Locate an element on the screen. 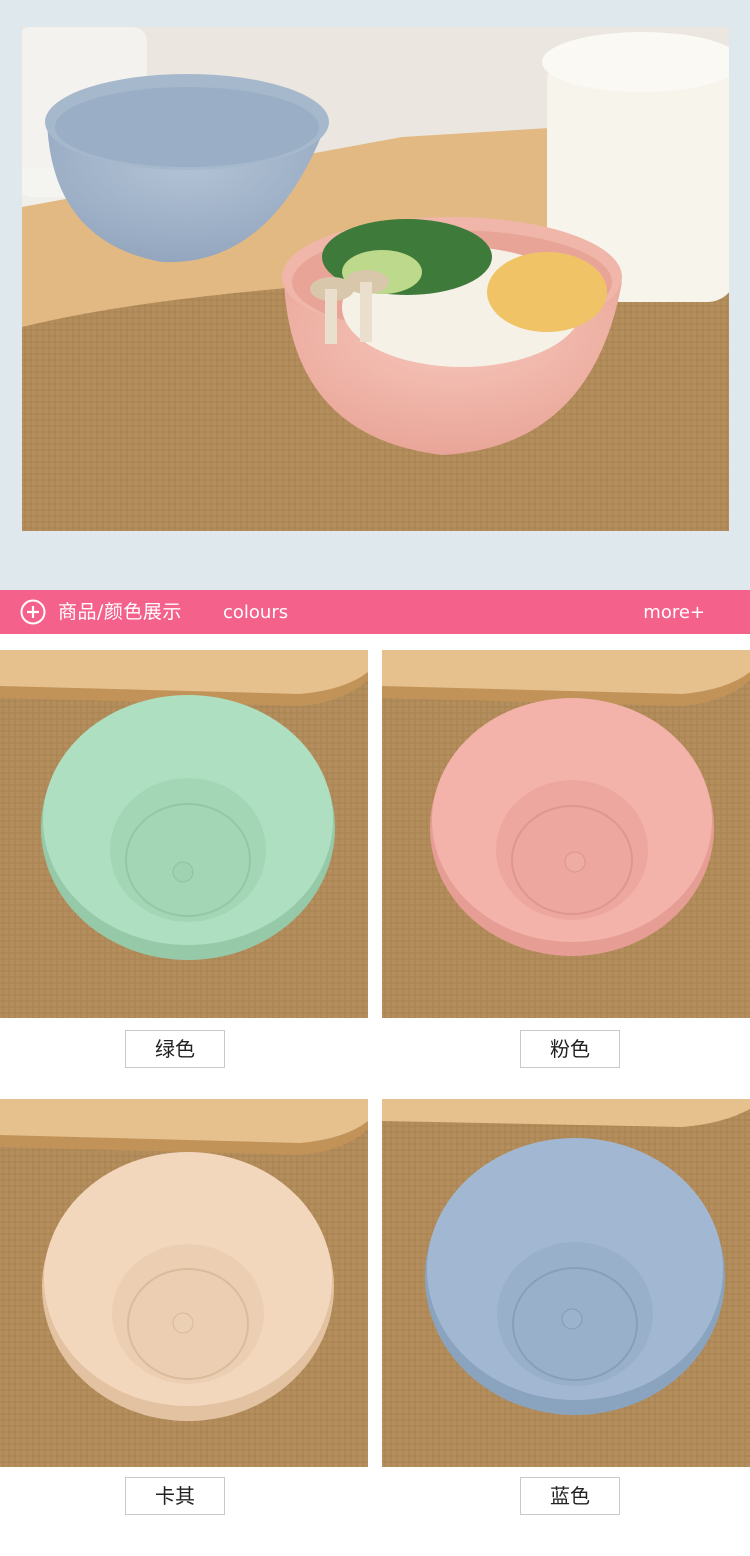 This screenshot has width=750, height=1556. pink-bowl-photo is located at coordinates (566, 834).